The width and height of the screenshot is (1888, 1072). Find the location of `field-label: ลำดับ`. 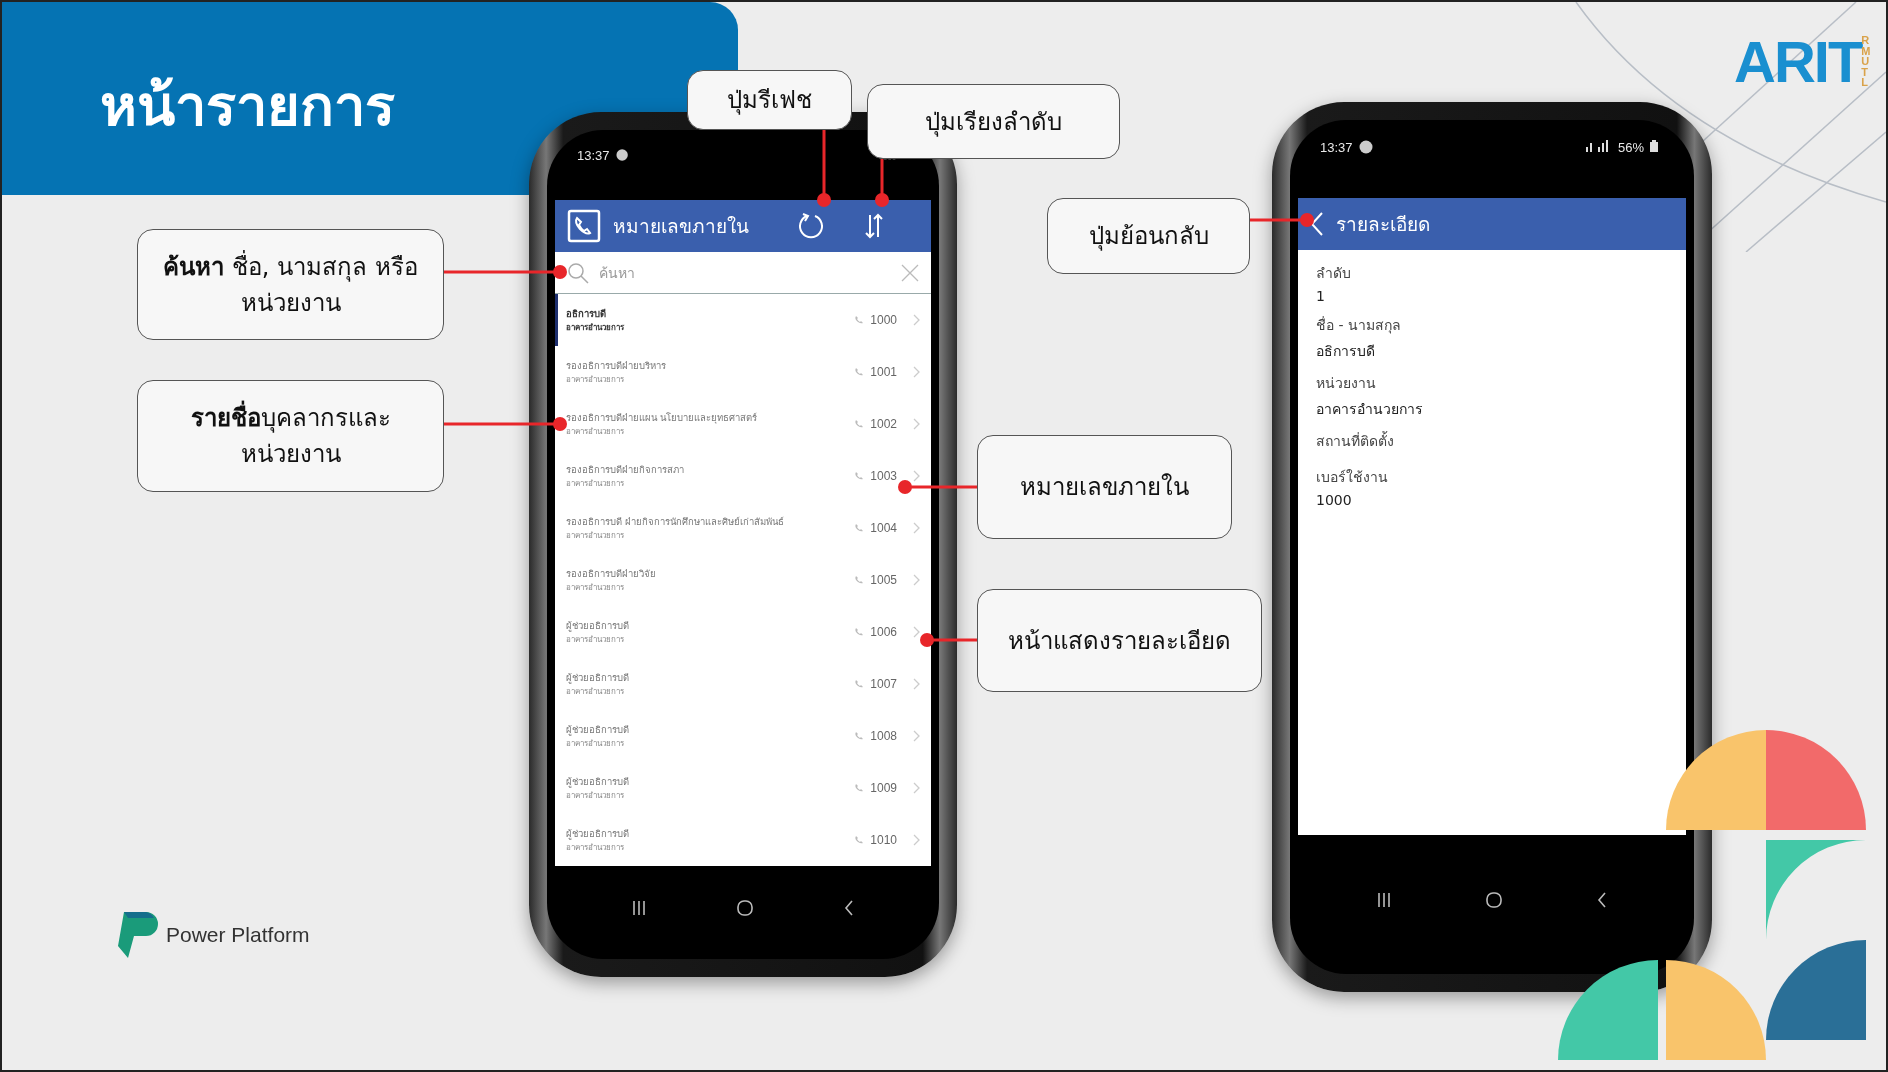

field-label: ลำดับ is located at coordinates (1334, 273).